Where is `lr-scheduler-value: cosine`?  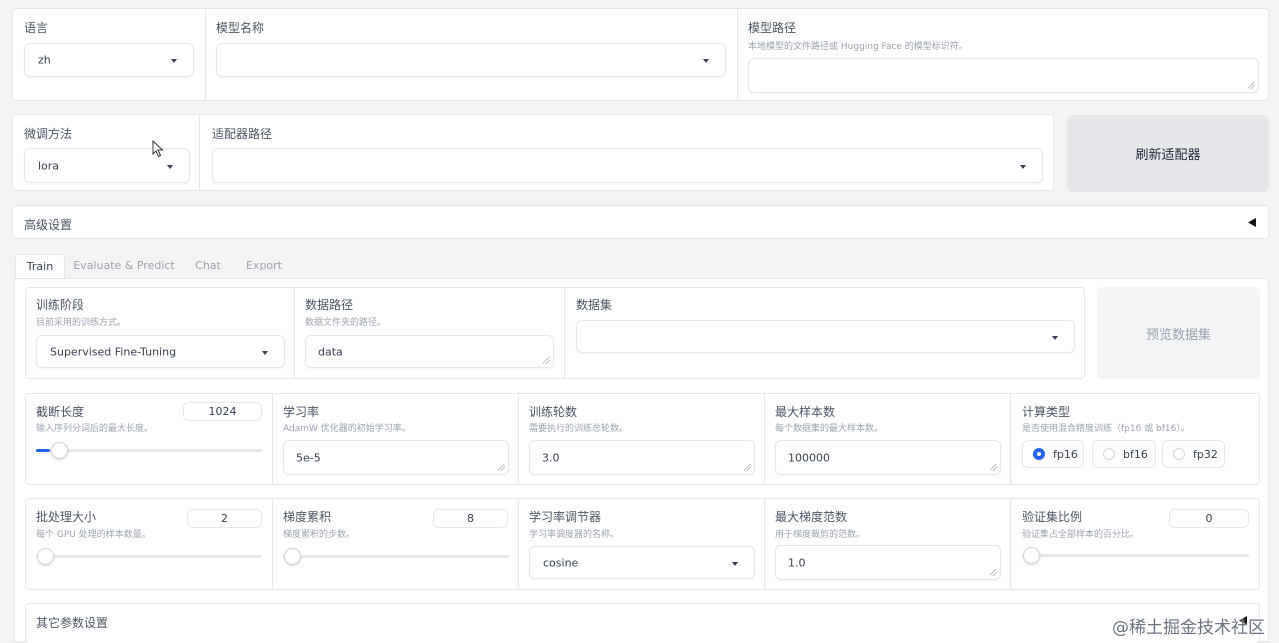
lr-scheduler-value: cosine is located at coordinates (561, 562).